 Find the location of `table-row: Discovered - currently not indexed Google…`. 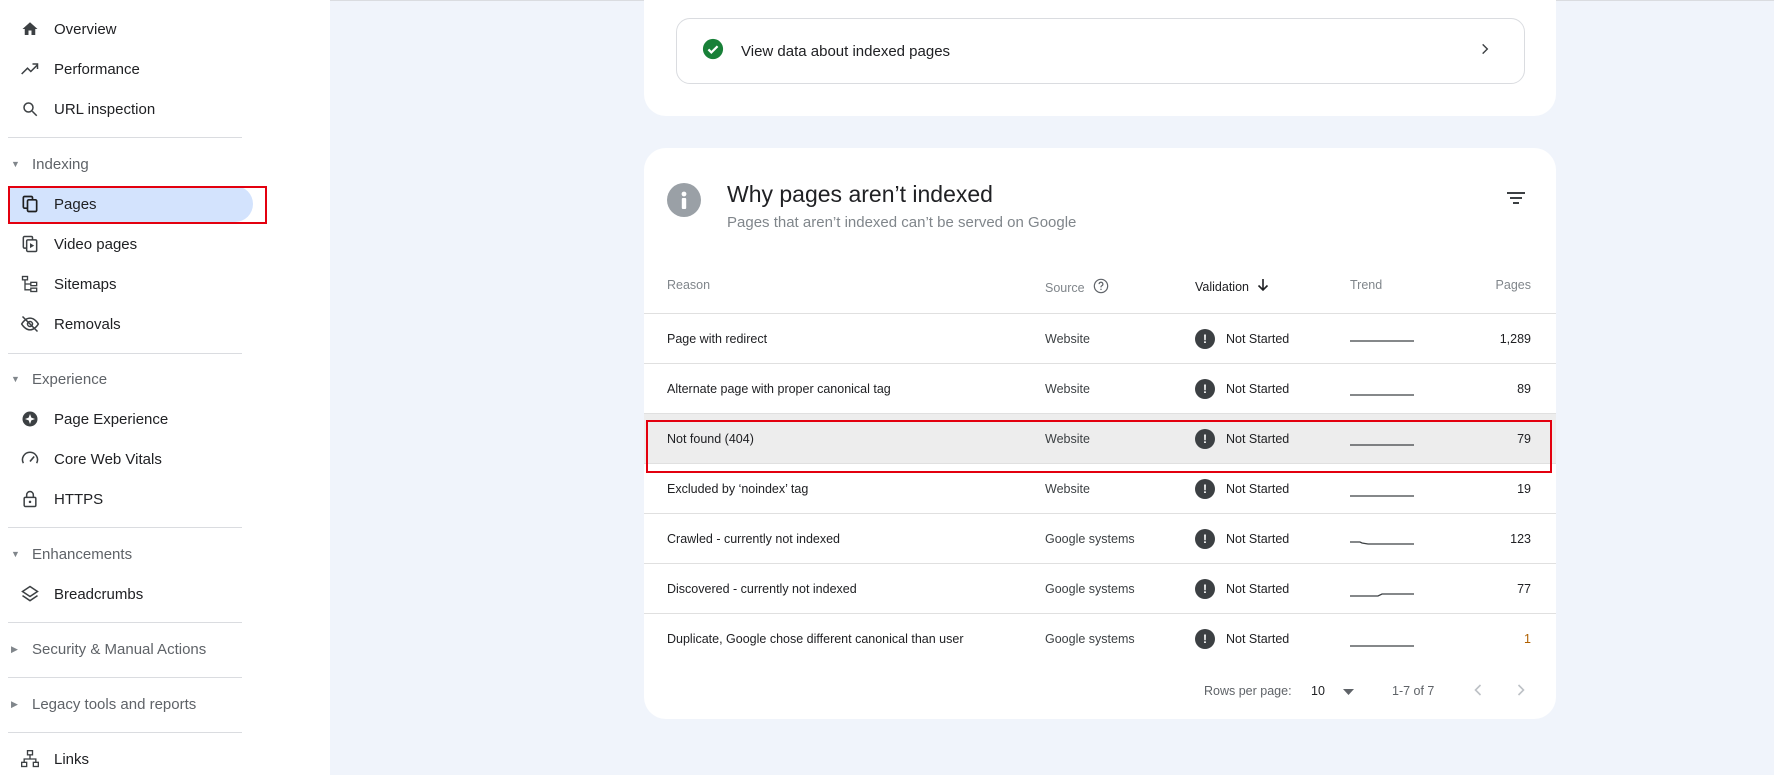

table-row: Discovered - currently not indexed Google… is located at coordinates (1100, 588).